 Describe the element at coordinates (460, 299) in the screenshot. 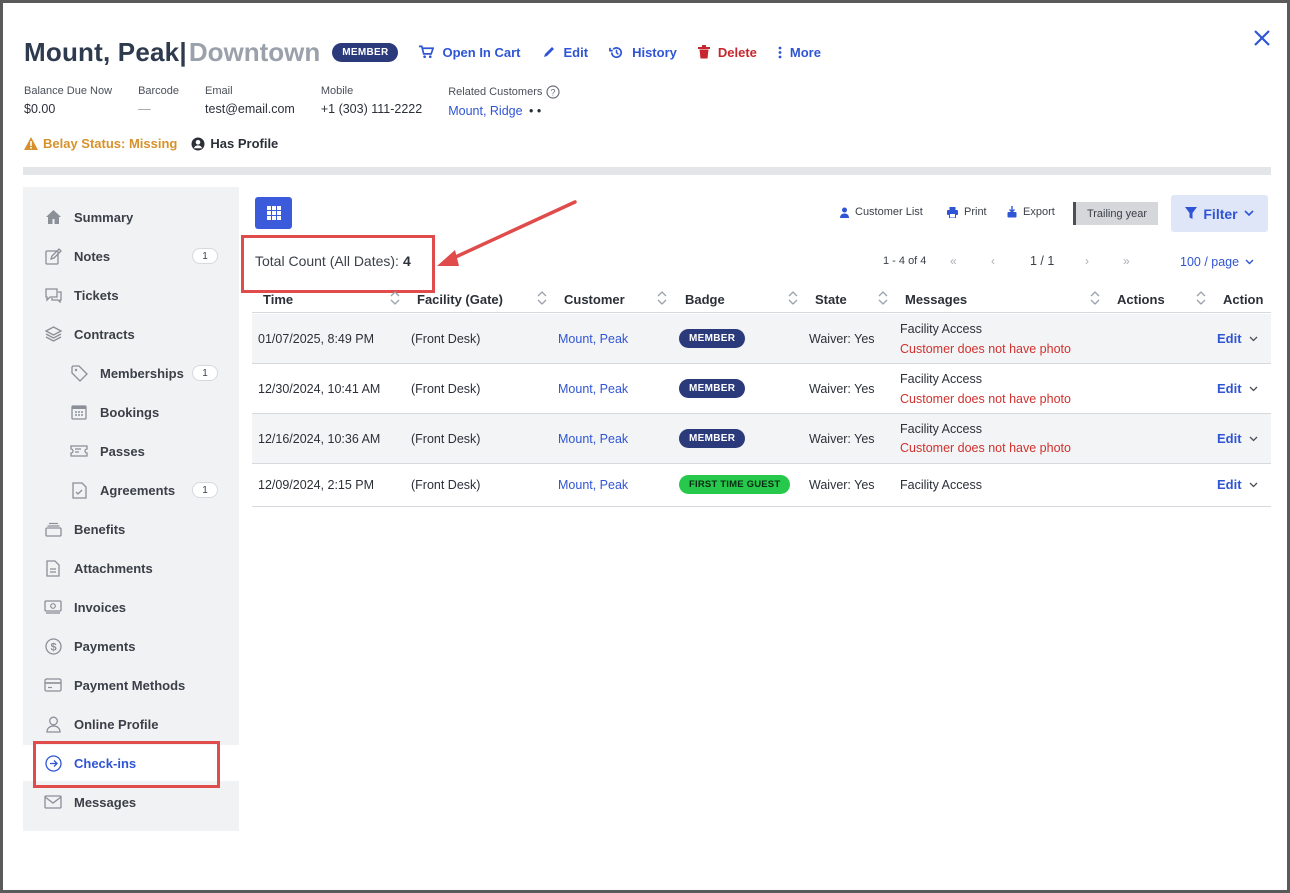

I see `column-header-facility: Facility (Gate)` at that location.